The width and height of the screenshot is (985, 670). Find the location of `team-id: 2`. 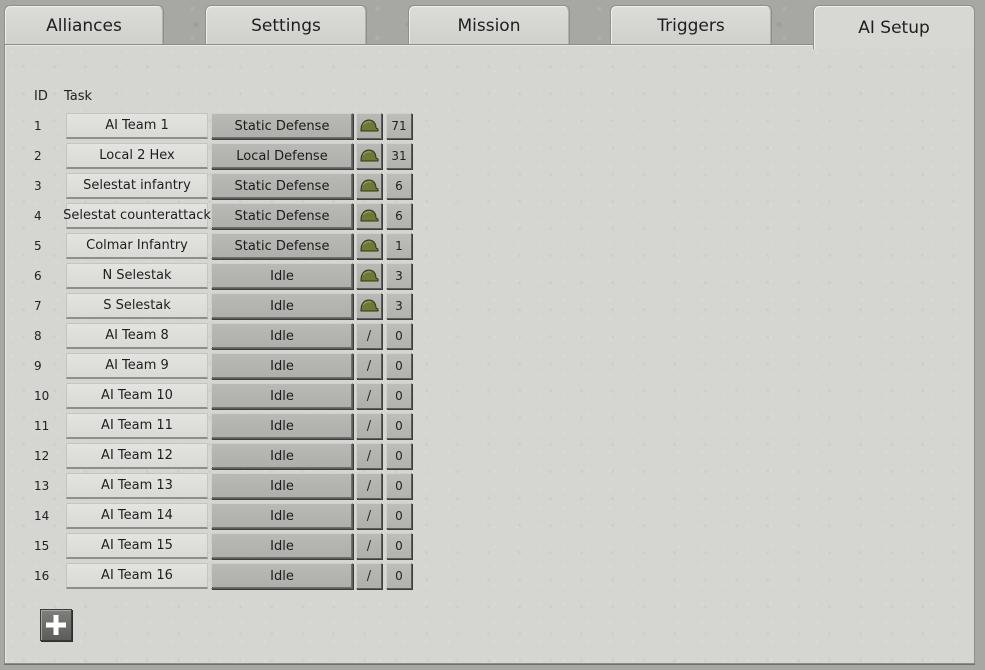

team-id: 2 is located at coordinates (38, 156).